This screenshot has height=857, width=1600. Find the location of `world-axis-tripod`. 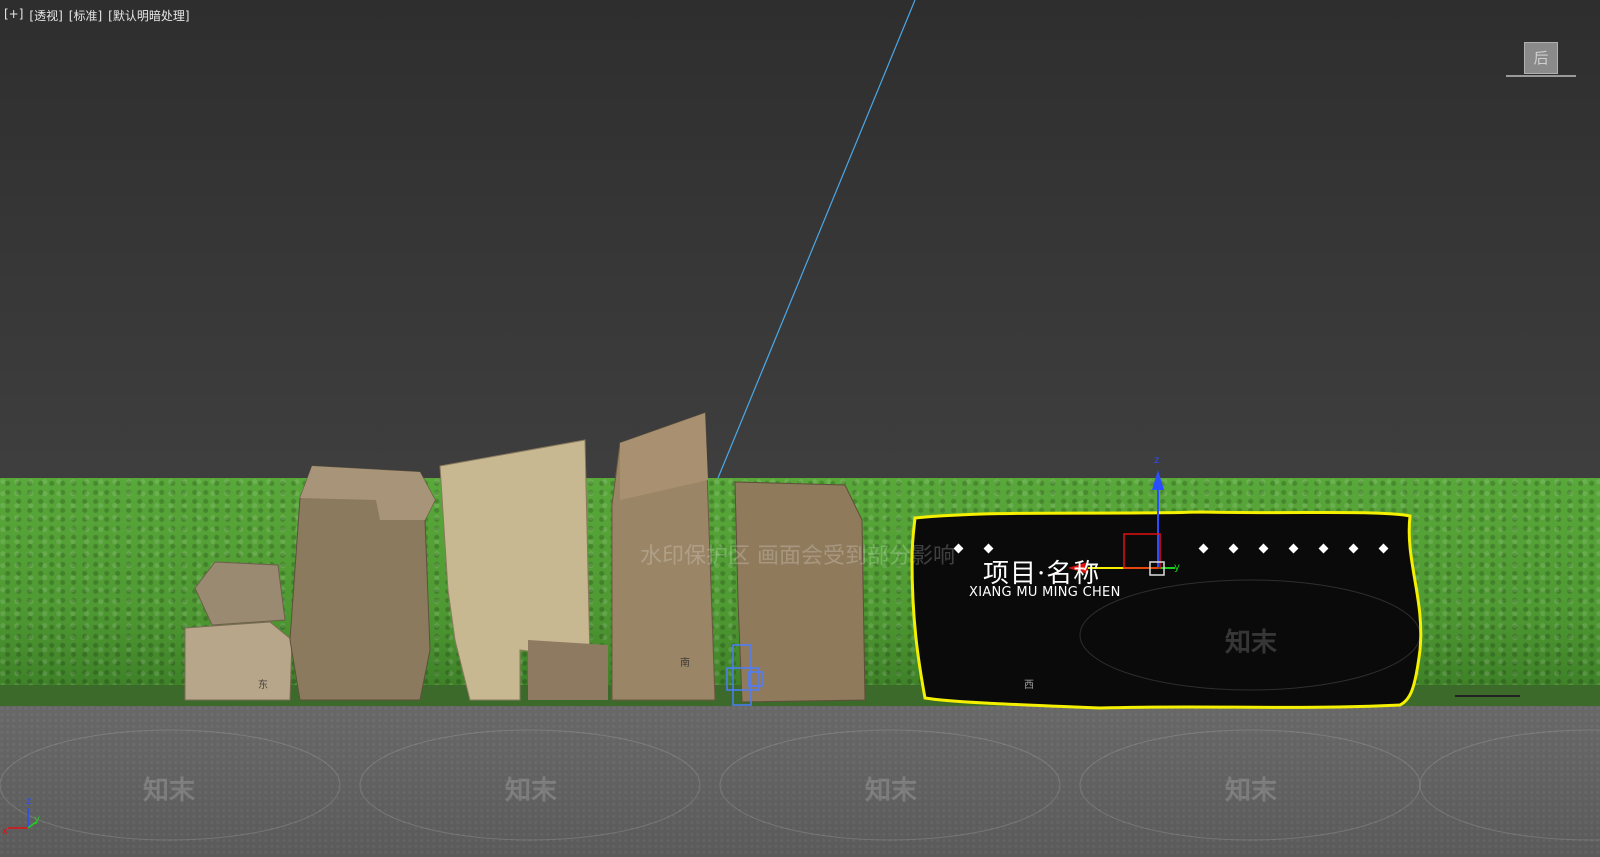

world-axis-tripod is located at coordinates (22, 818).